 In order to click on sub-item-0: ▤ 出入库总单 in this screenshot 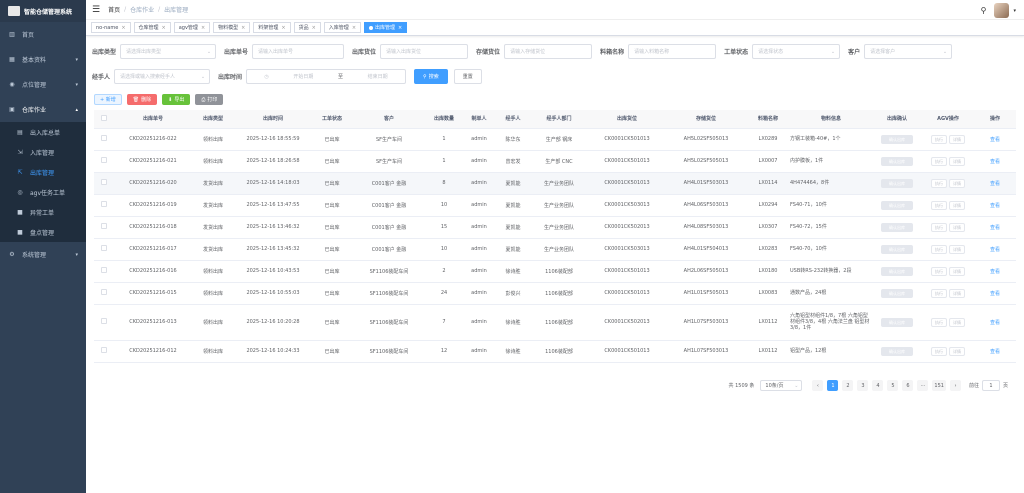, I will do `click(43, 132)`.